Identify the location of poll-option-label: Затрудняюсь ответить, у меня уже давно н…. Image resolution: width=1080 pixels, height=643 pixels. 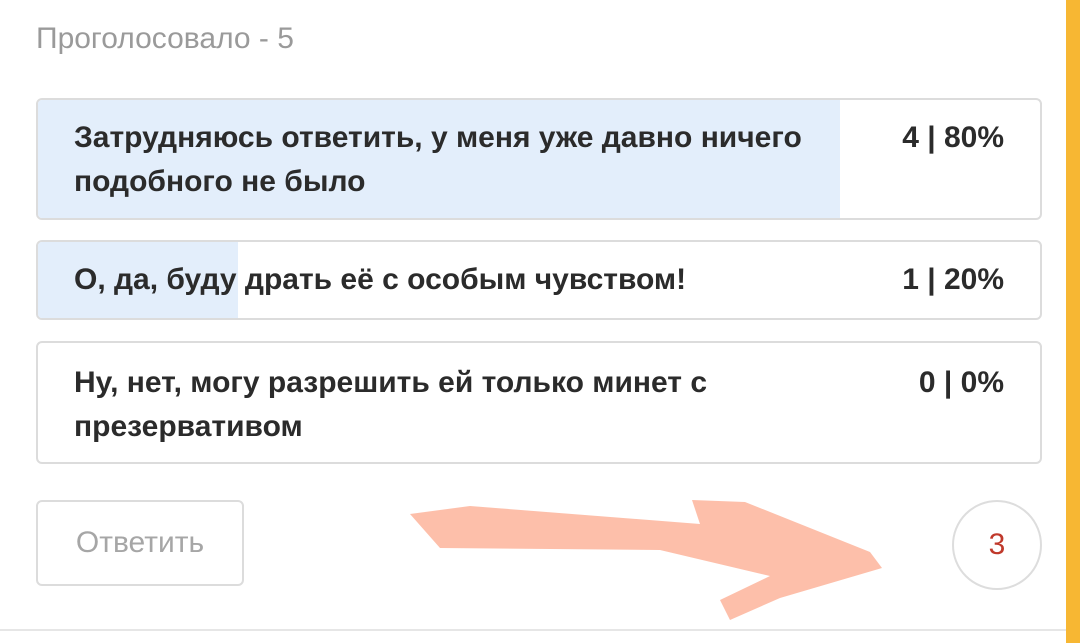
(438, 159).